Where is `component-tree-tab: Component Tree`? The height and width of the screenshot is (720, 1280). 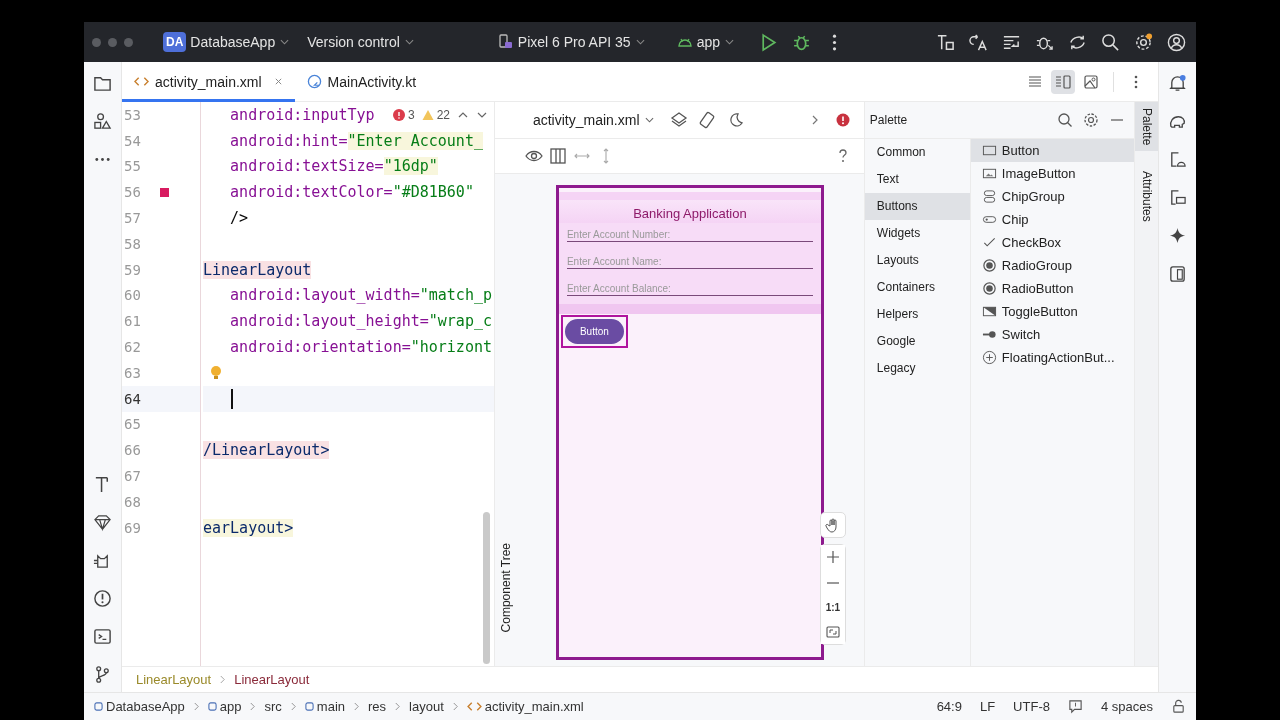
component-tree-tab: Component Tree is located at coordinates (505, 587).